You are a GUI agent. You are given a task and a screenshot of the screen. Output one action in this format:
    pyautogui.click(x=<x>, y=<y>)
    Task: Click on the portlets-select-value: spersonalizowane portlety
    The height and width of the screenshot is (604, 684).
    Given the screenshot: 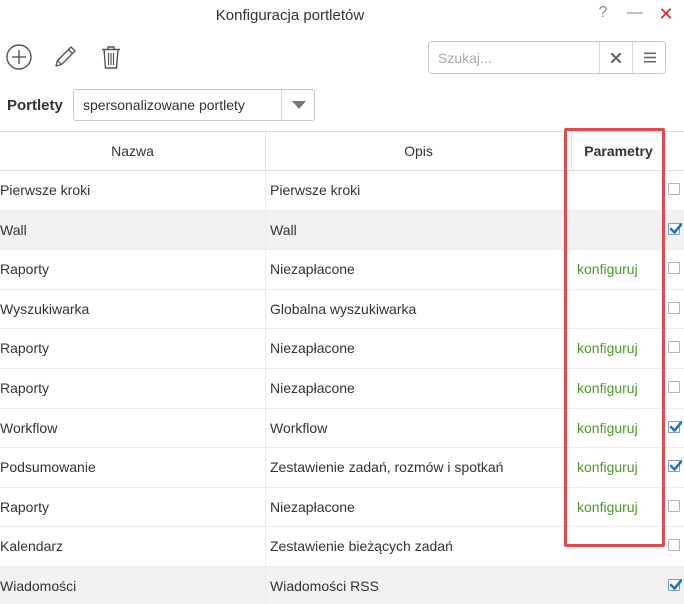 What is the action you would take?
    pyautogui.click(x=164, y=105)
    